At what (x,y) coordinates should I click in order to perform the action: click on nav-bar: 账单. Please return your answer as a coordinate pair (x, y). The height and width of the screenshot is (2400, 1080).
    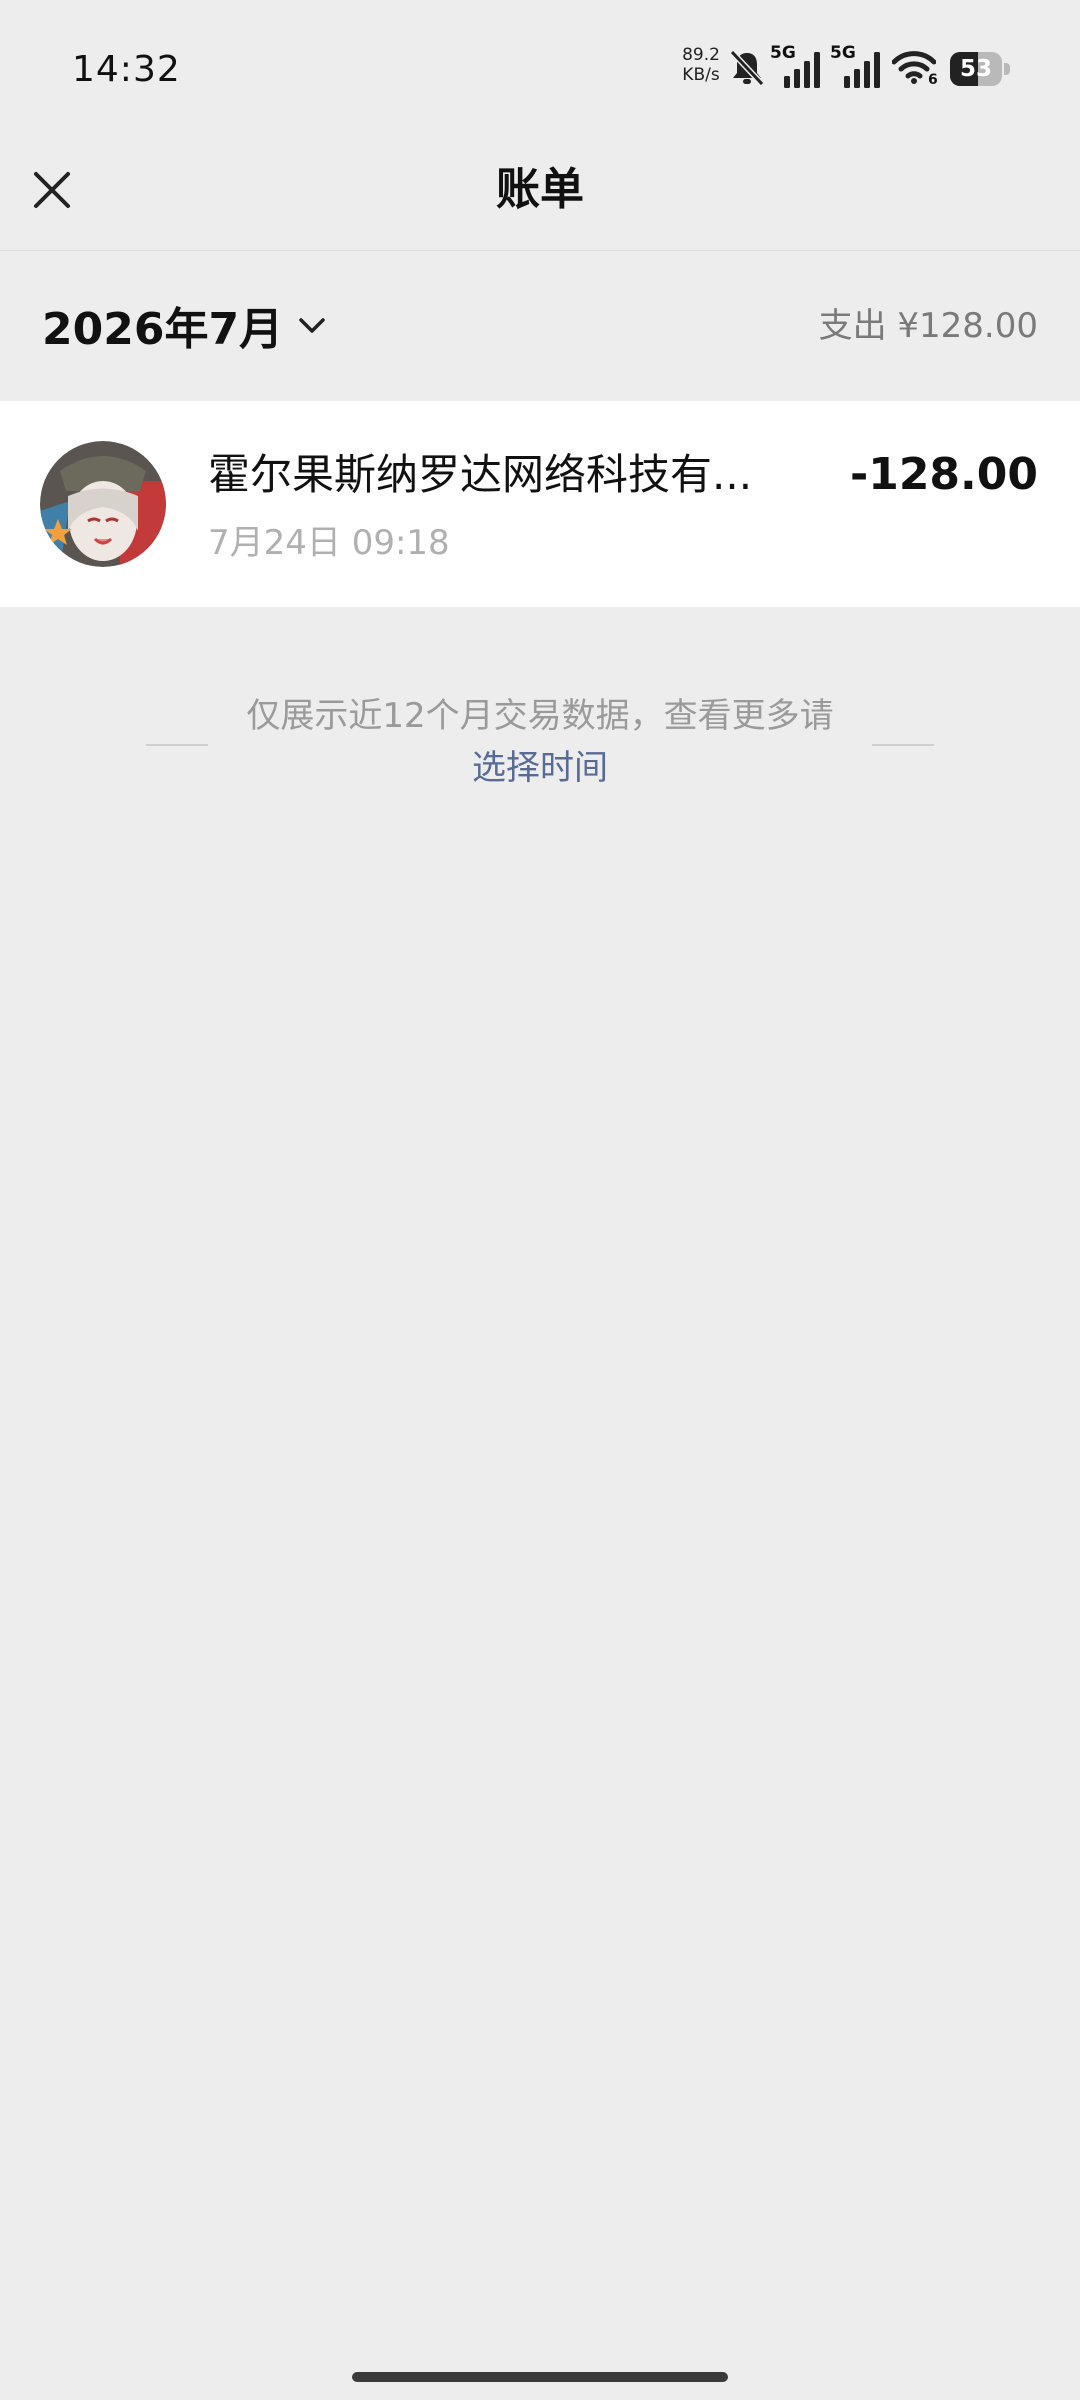
    Looking at the image, I should click on (540, 190).